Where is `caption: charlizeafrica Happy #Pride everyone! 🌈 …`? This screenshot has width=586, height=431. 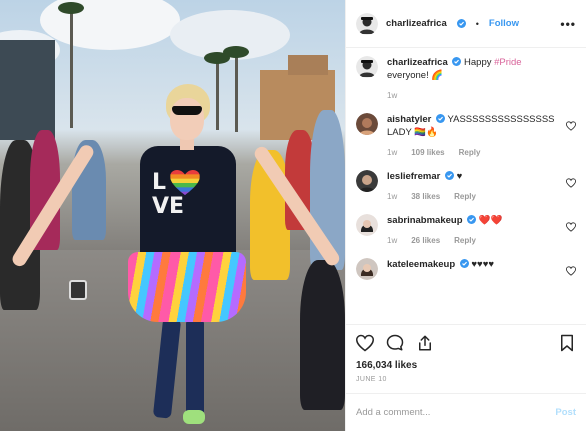 caption: charlizeafrica Happy #Pride everyone! 🌈 … is located at coordinates (466, 78).